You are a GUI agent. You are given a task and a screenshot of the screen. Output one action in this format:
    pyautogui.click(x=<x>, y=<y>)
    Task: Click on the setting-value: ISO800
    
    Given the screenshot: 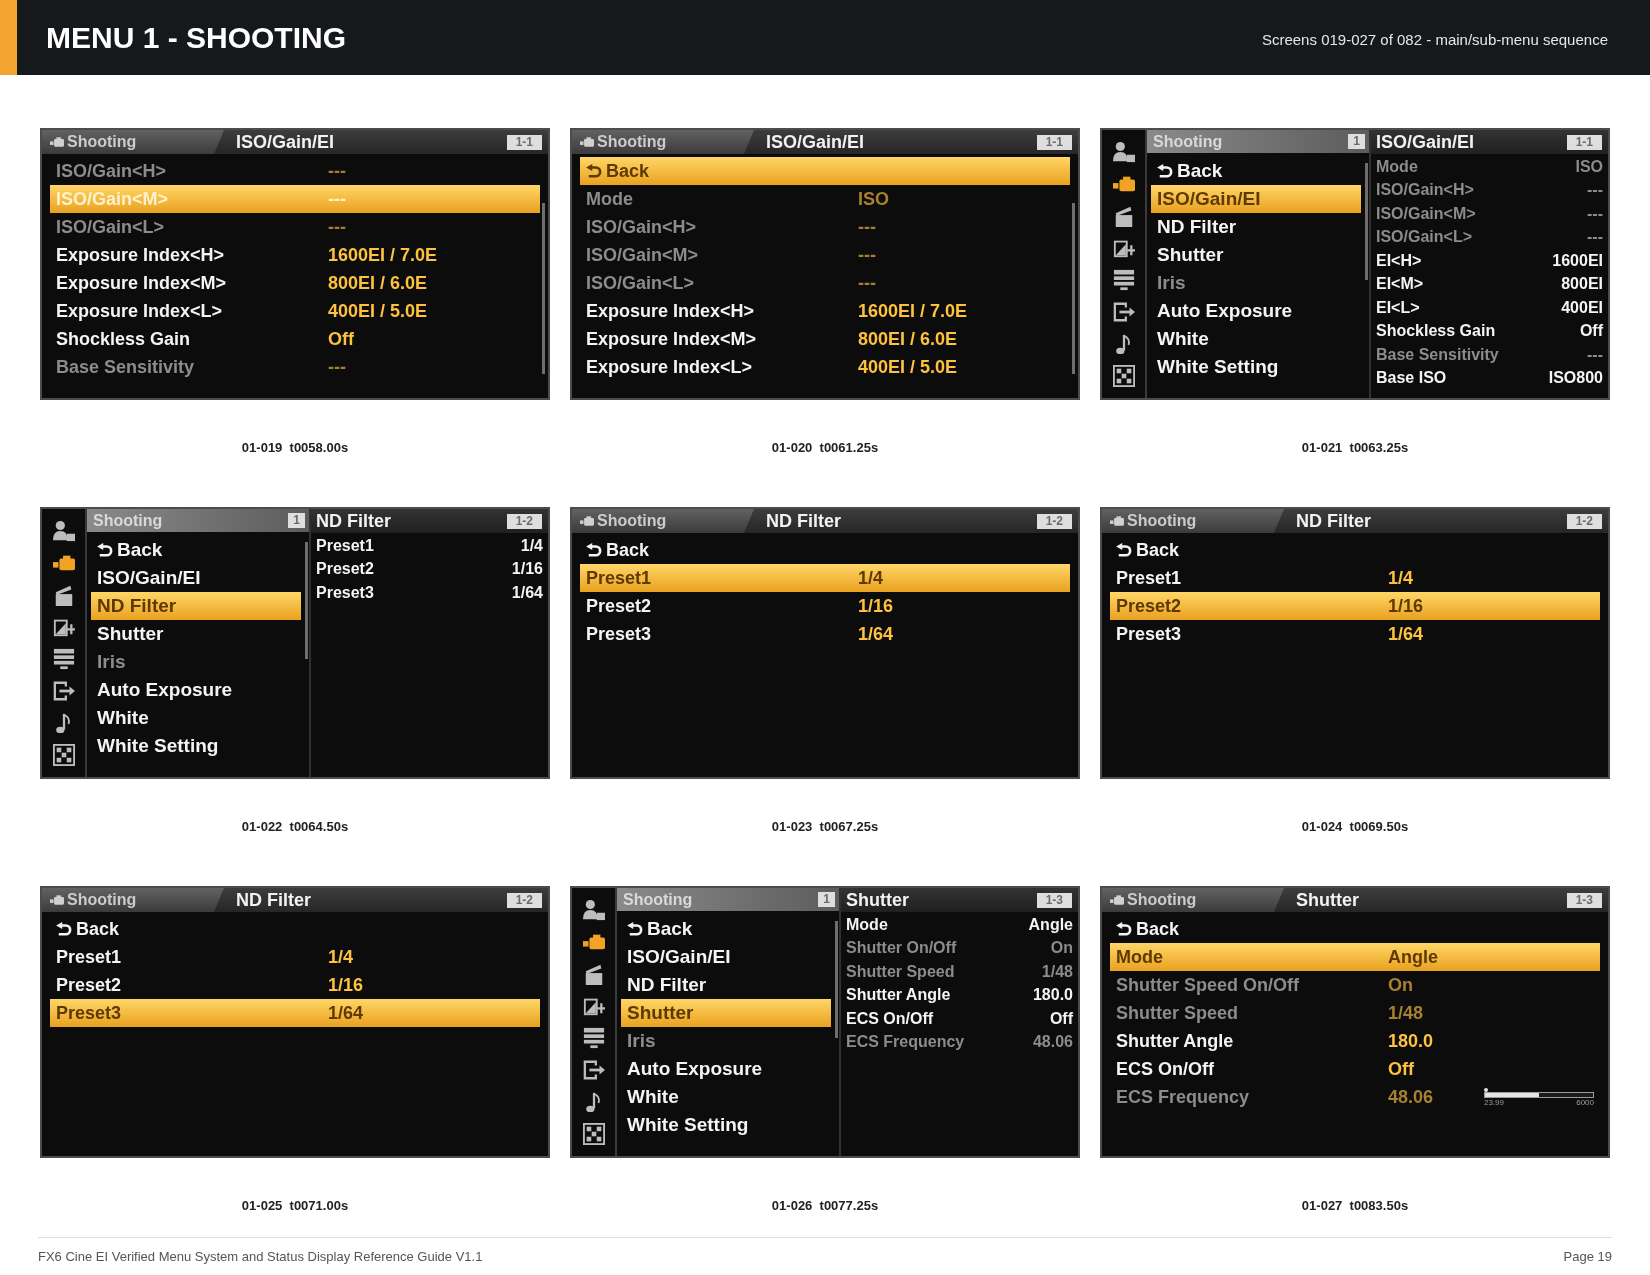 What is the action you would take?
    pyautogui.click(x=1575, y=378)
    